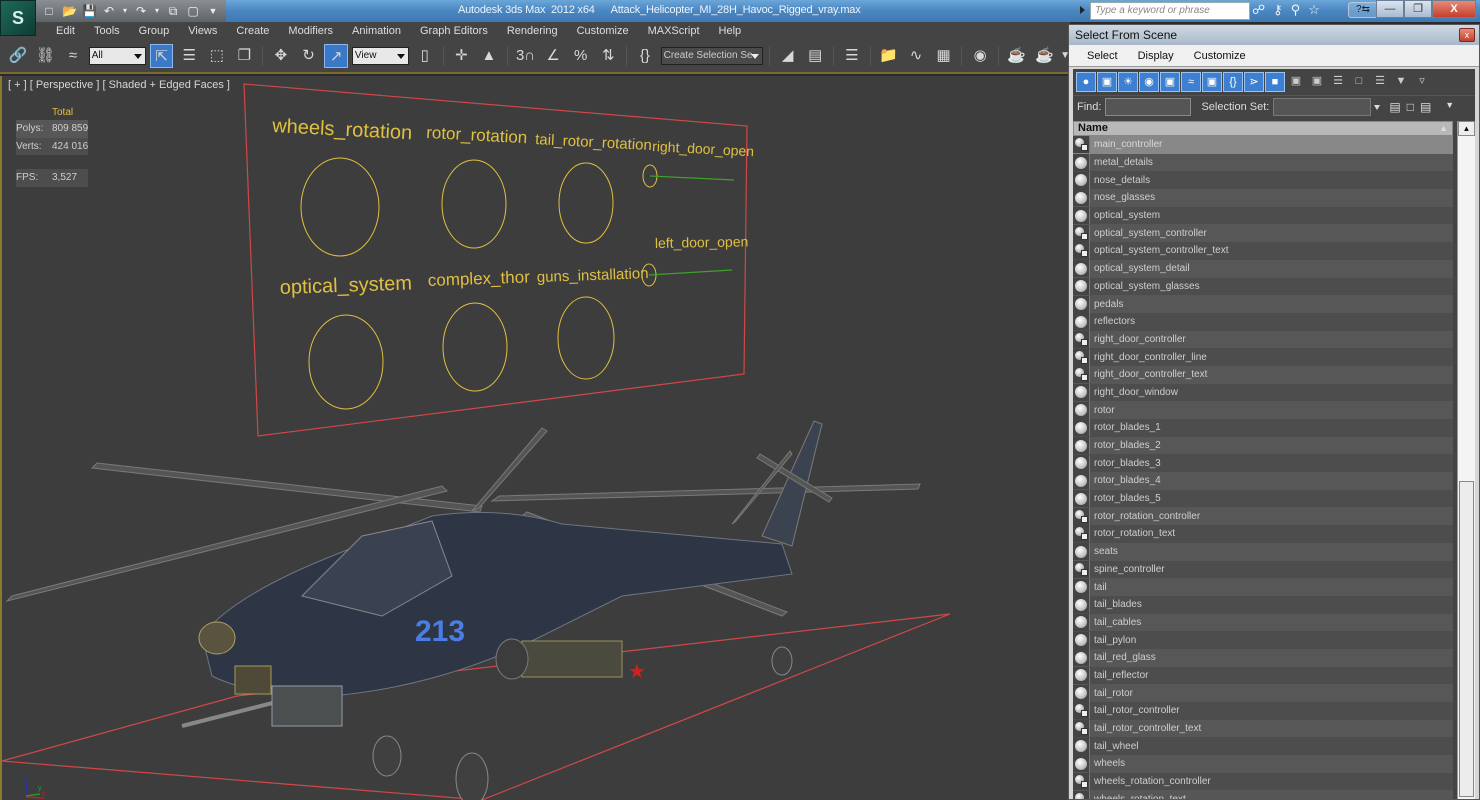 The height and width of the screenshot is (800, 1480). What do you see at coordinates (1263, 675) in the screenshot?
I see `list-item: tail_reflector` at bounding box center [1263, 675].